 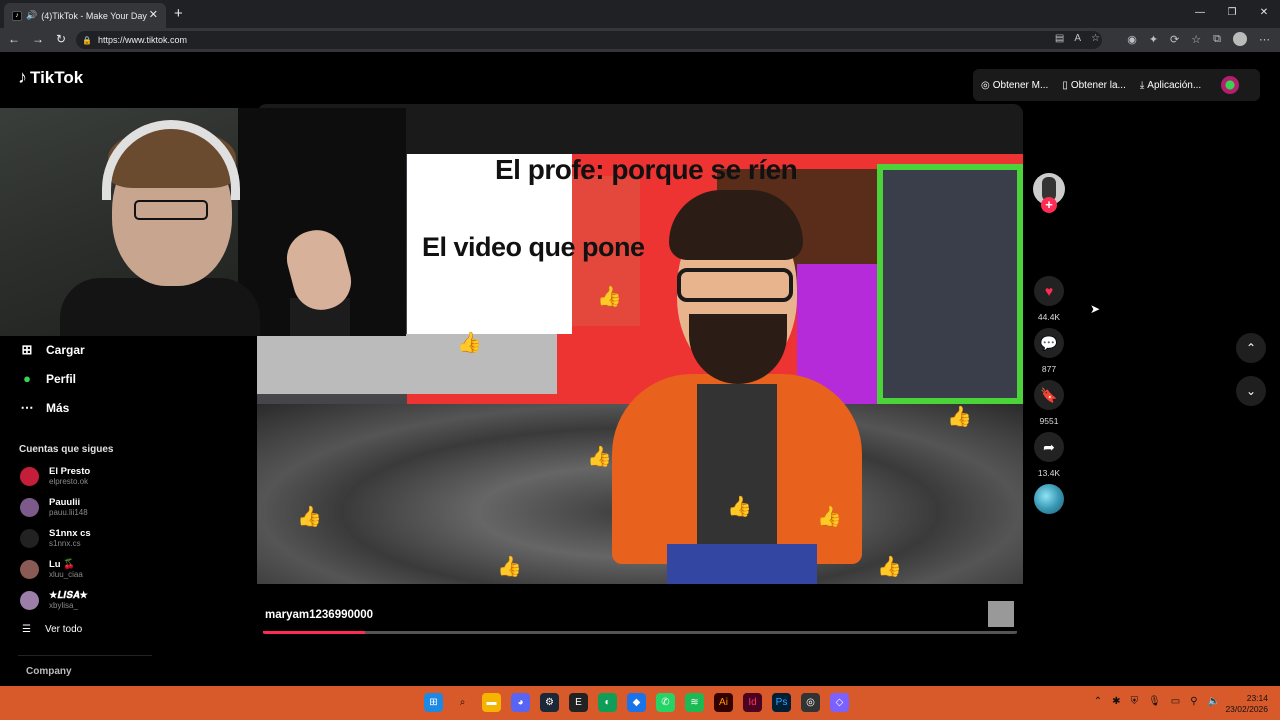 What do you see at coordinates (66, 449) in the screenshot?
I see `following-section-title: Cuentas que sigues` at bounding box center [66, 449].